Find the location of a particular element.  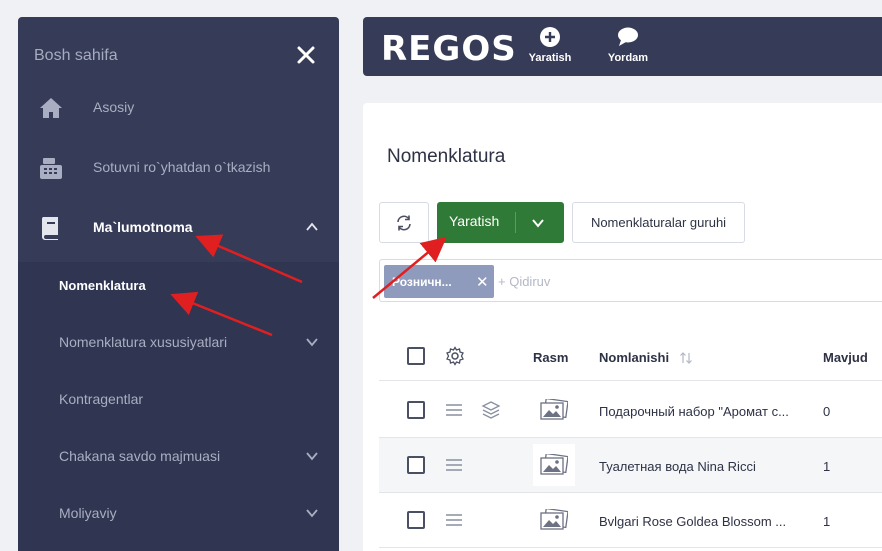

table-row: Подарочный набор "Аромат с... 0 is located at coordinates (630, 410).